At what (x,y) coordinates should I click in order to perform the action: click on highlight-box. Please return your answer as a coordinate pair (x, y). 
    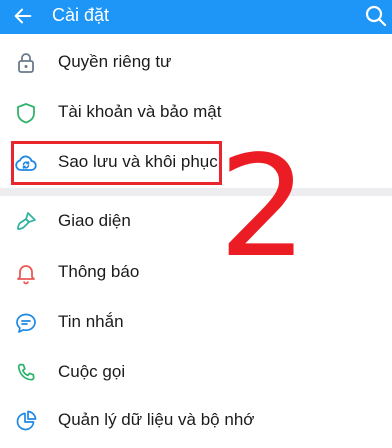
    Looking at the image, I should click on (116, 163).